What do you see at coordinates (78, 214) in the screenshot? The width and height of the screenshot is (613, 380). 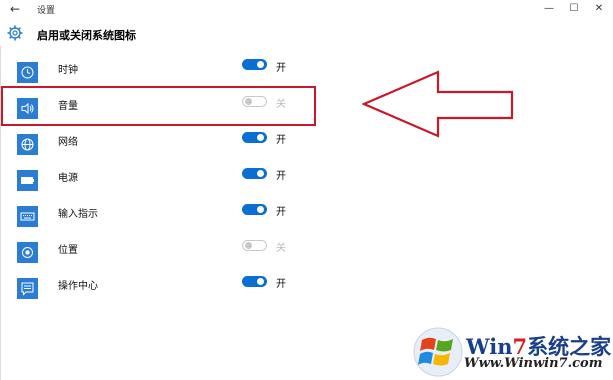 I see `setting-label: 输入指示` at bounding box center [78, 214].